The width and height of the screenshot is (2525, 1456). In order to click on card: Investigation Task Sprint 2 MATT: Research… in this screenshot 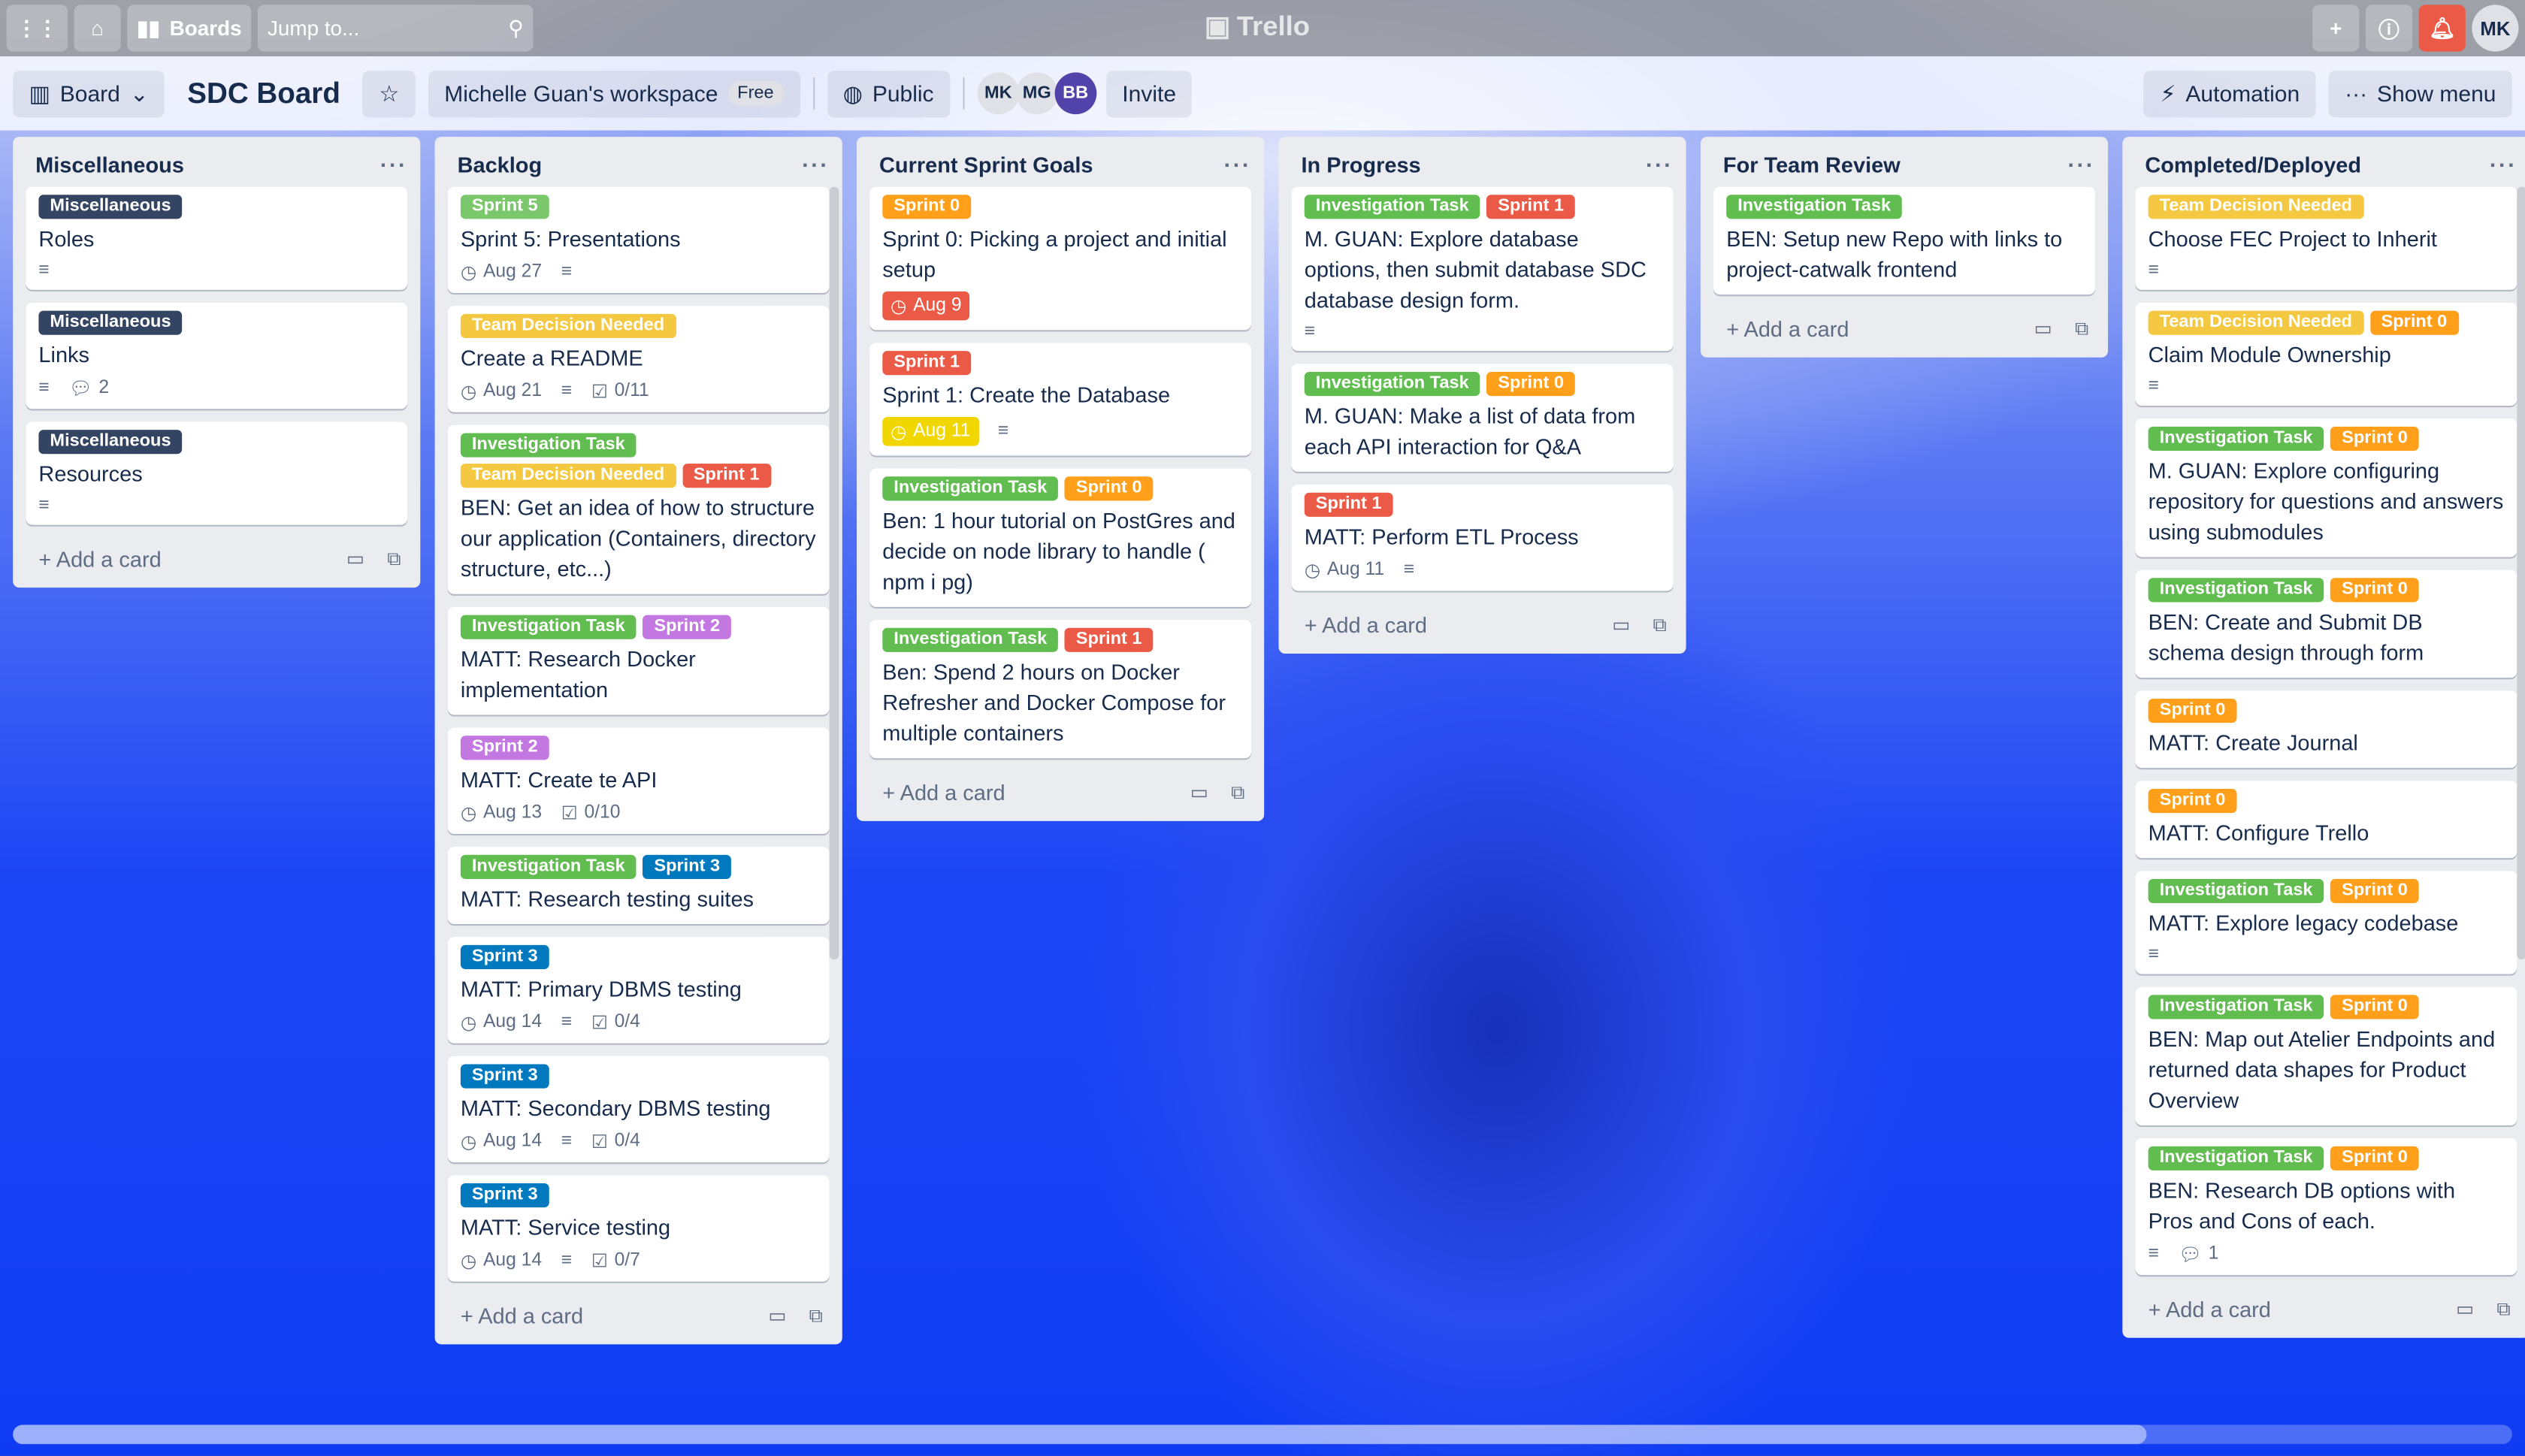, I will do `click(638, 660)`.